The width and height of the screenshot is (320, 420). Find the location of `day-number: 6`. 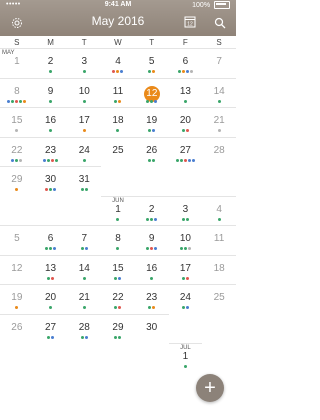

day-number: 6 is located at coordinates (50, 238).